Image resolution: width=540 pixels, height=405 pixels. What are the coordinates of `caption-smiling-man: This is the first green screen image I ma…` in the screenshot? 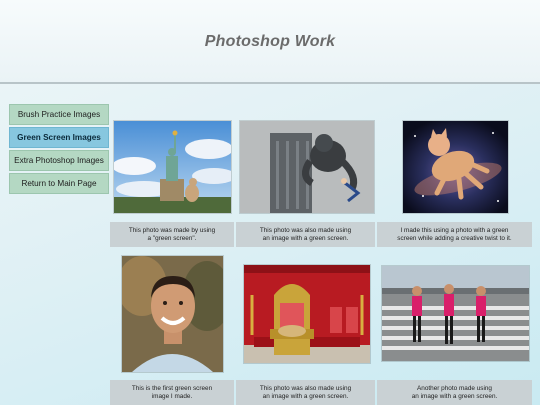 It's located at (172, 392).